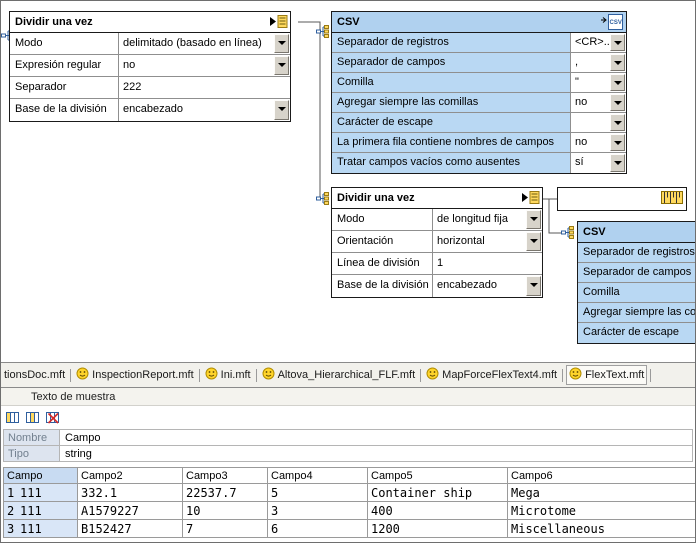 Image resolution: width=696 pixels, height=543 pixels. Describe the element at coordinates (598, 163) in the screenshot. I see `property-value: sí` at that location.